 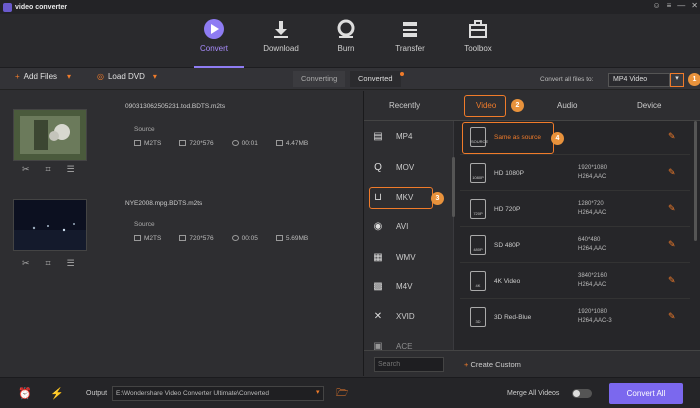 I want to click on m4v-icon: ▩, so click(x=378, y=286).